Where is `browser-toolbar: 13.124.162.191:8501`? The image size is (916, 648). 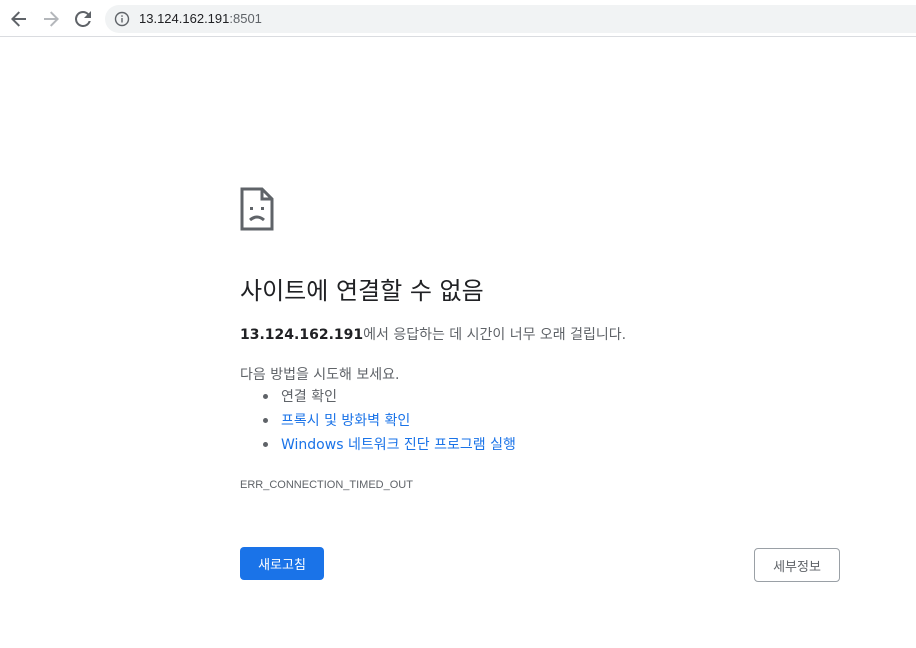
browser-toolbar: 13.124.162.191:8501 is located at coordinates (458, 18).